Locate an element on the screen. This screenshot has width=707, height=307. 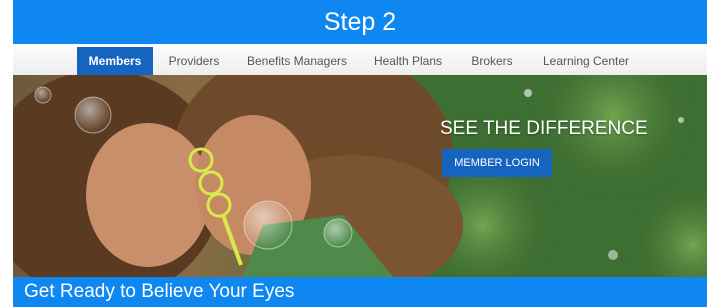
step-banner: Step 2 is located at coordinates (360, 22).